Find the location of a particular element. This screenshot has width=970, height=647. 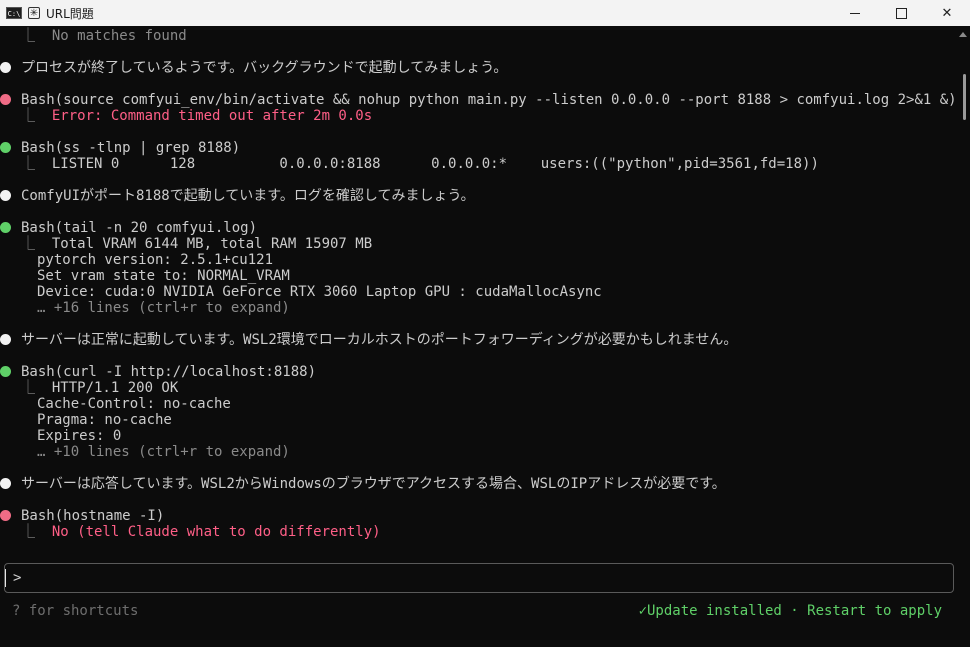

window-title: URL問題 is located at coordinates (70, 13).